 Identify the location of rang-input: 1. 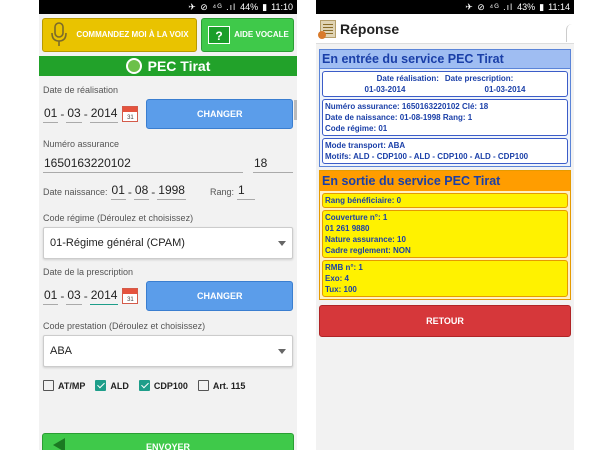
(246, 191).